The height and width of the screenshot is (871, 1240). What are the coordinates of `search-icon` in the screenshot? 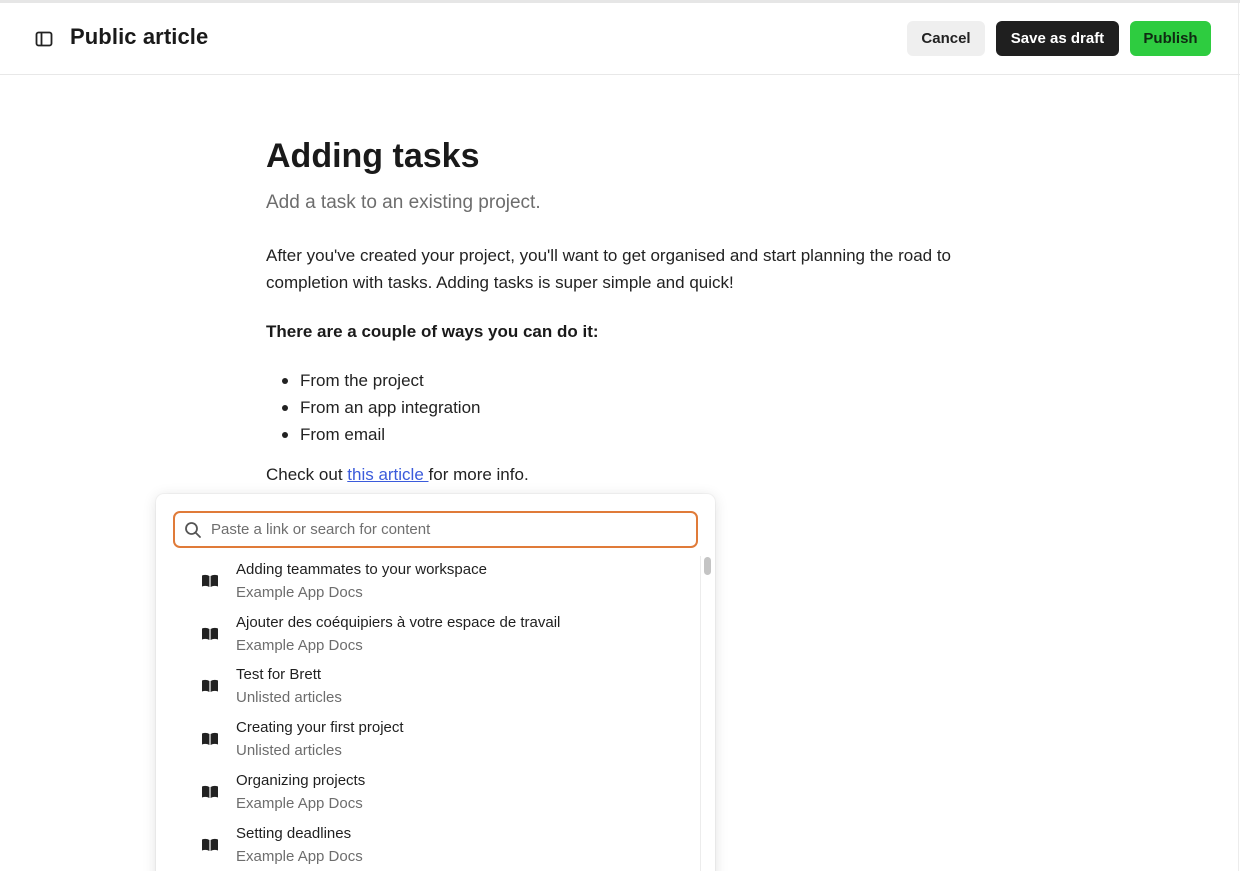 It's located at (193, 530).